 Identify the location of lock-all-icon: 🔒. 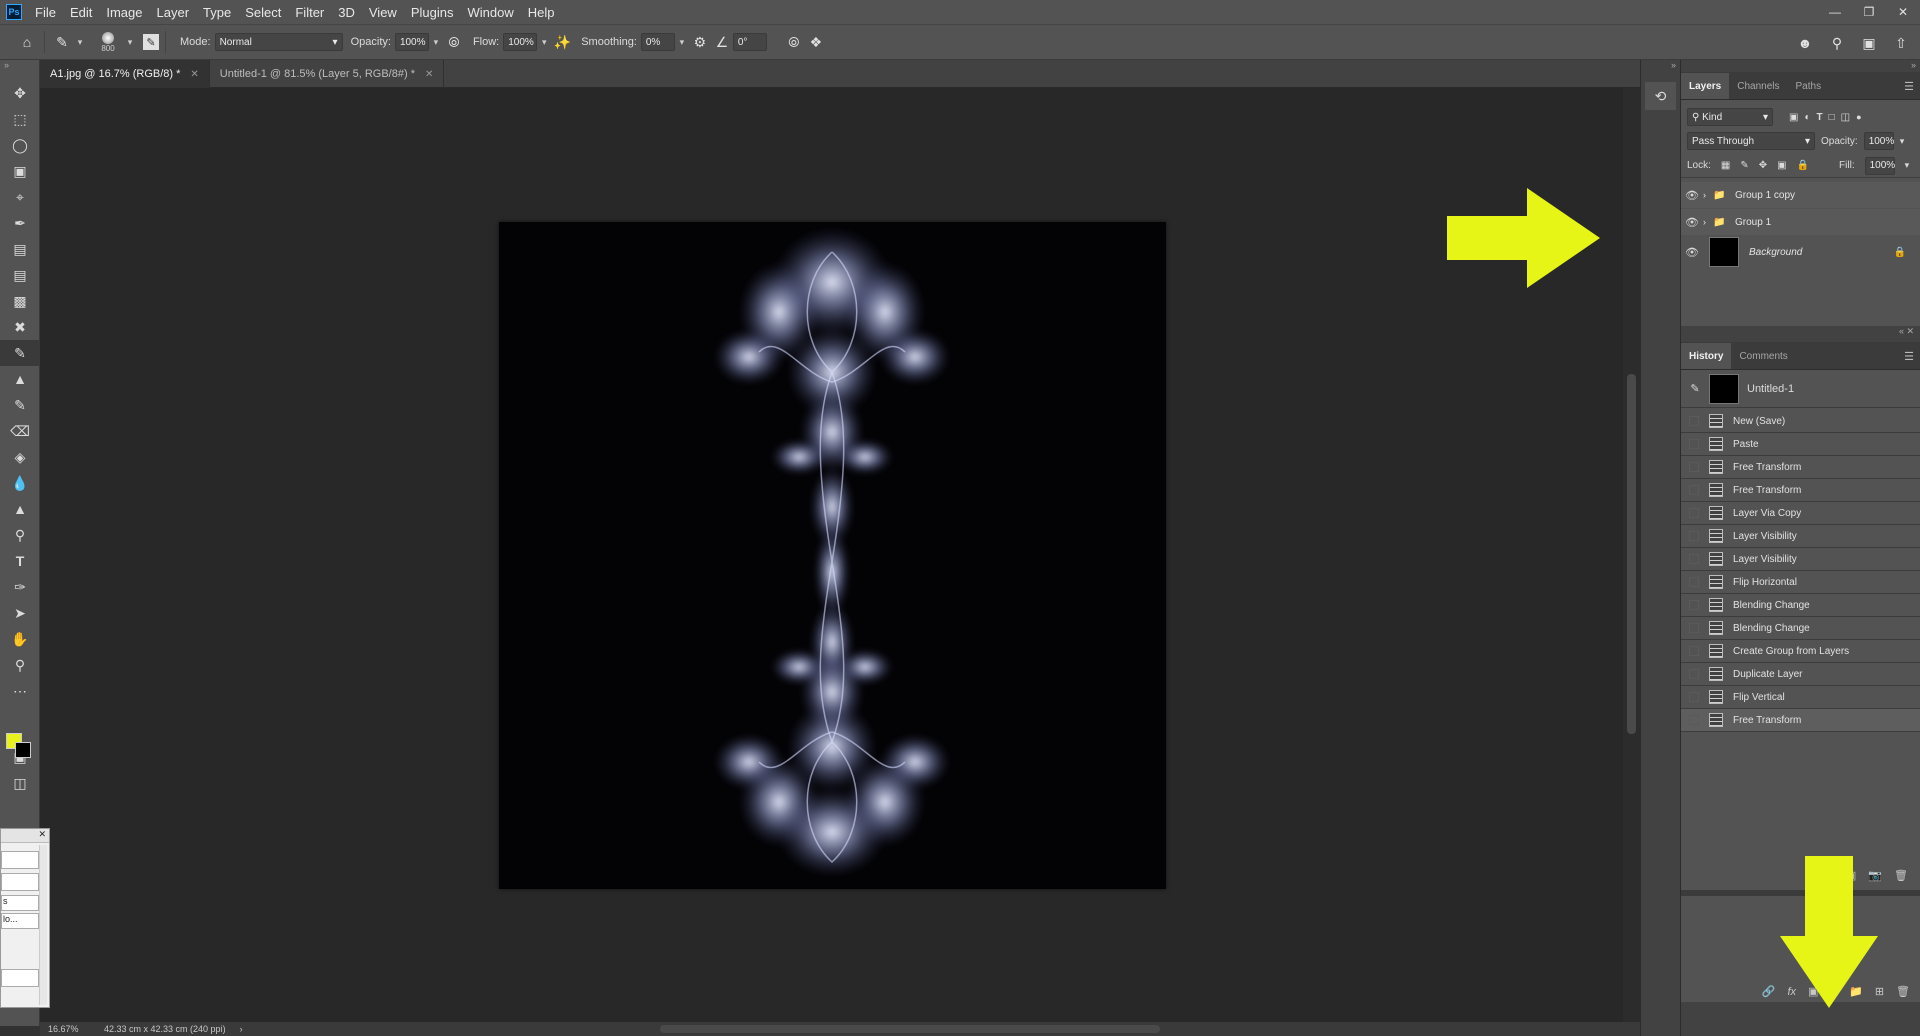
(1803, 165).